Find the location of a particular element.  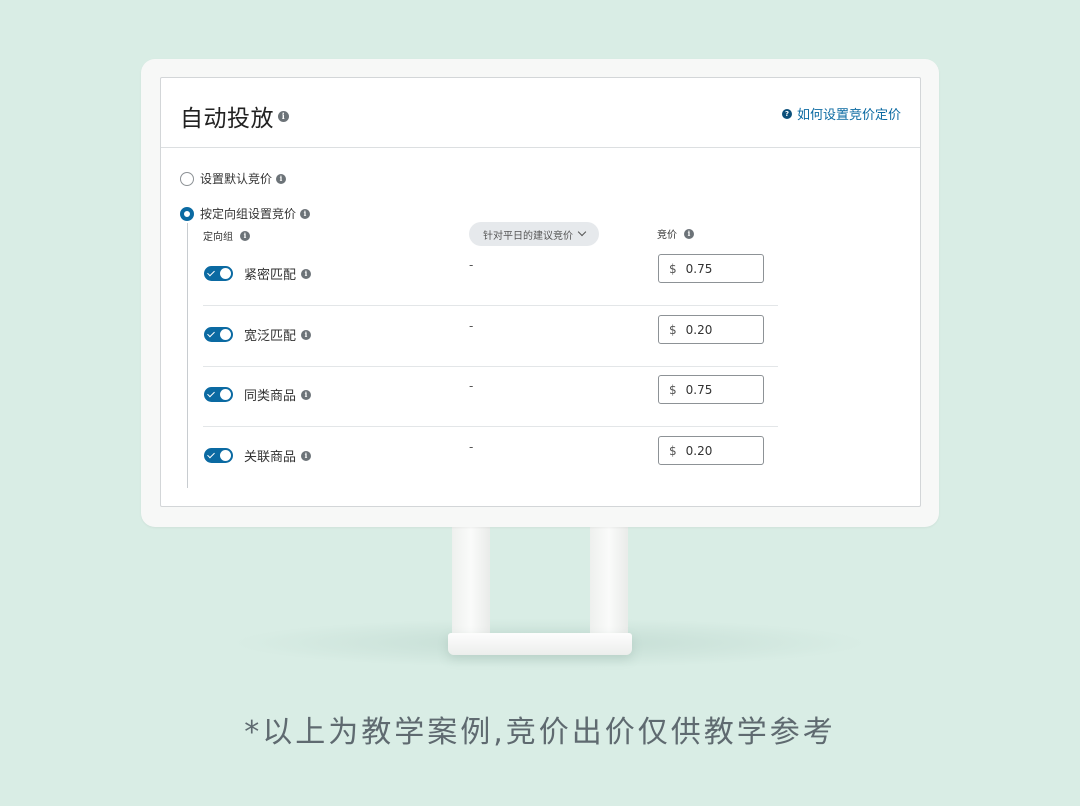

table-row: 紧密匹配 i - $ 0.75 is located at coordinates (490, 276).